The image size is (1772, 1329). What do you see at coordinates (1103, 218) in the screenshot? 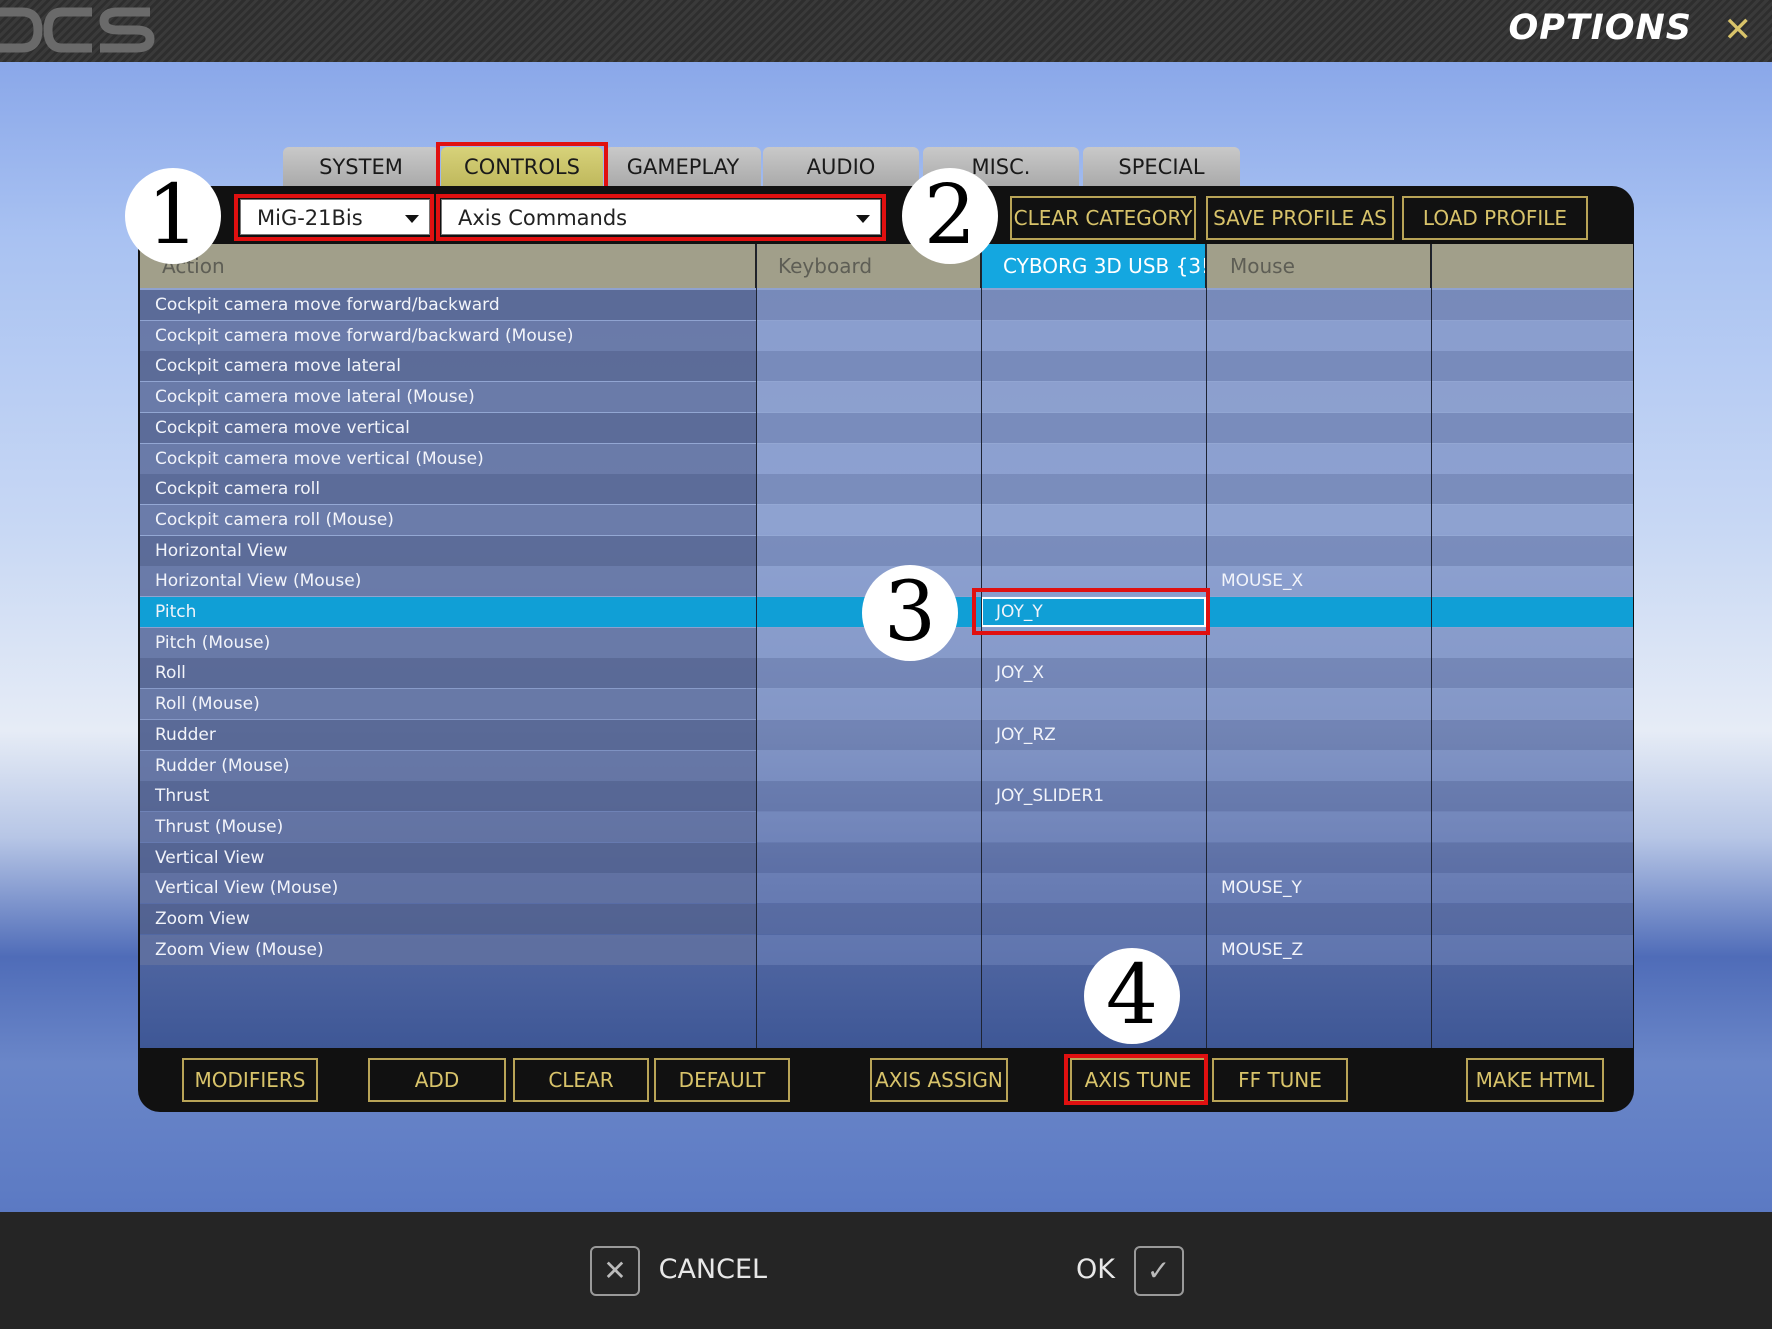
I see `clear-category-button: CLEAR CATEGORY` at bounding box center [1103, 218].